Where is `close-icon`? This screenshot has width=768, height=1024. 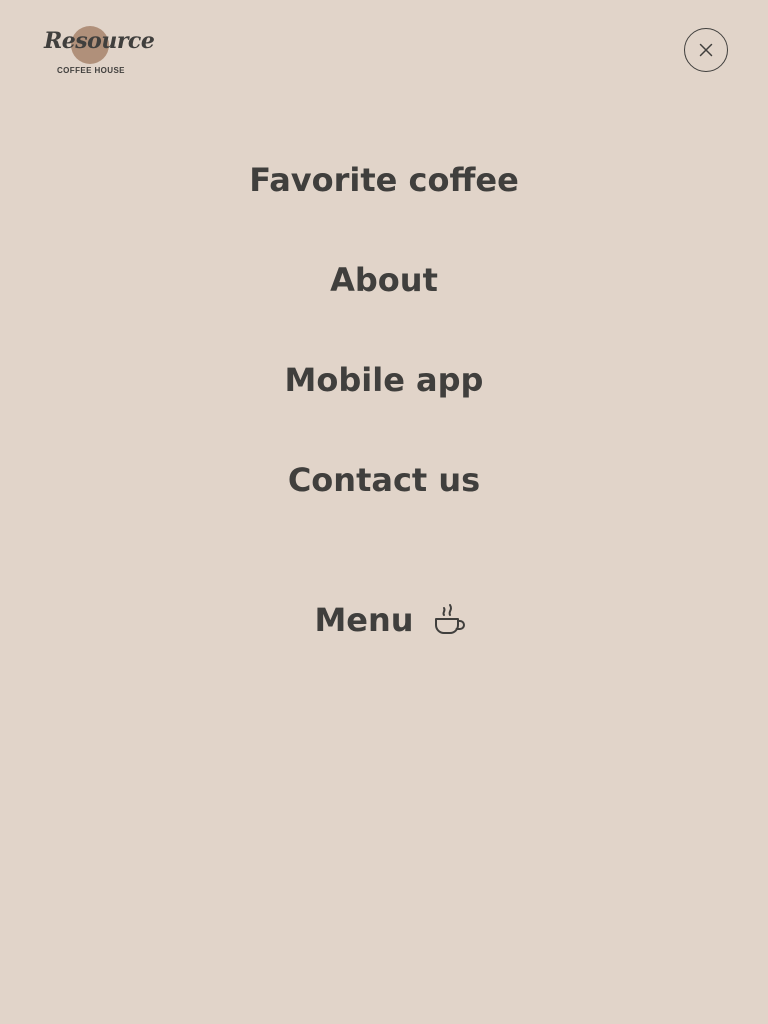
close-icon is located at coordinates (706, 50).